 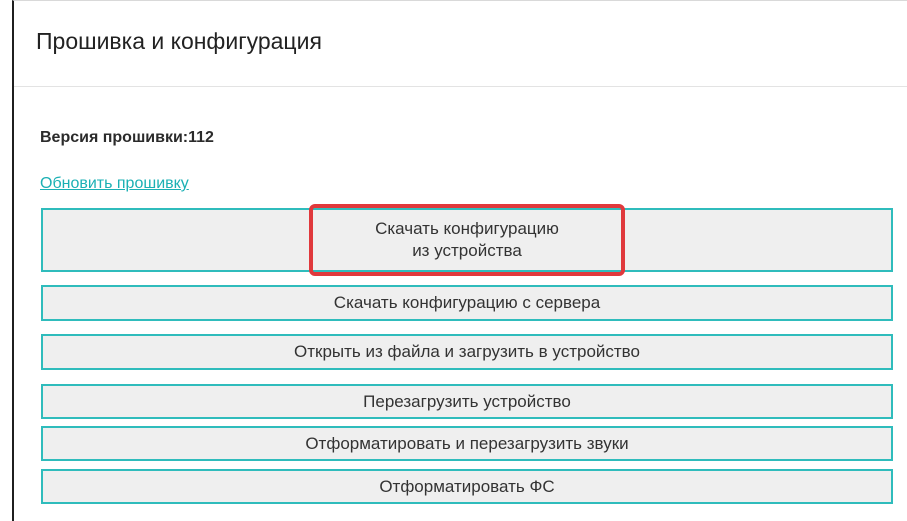 I want to click on download-config-from-device-line1: Скачать конфигурацию, so click(x=467, y=228).